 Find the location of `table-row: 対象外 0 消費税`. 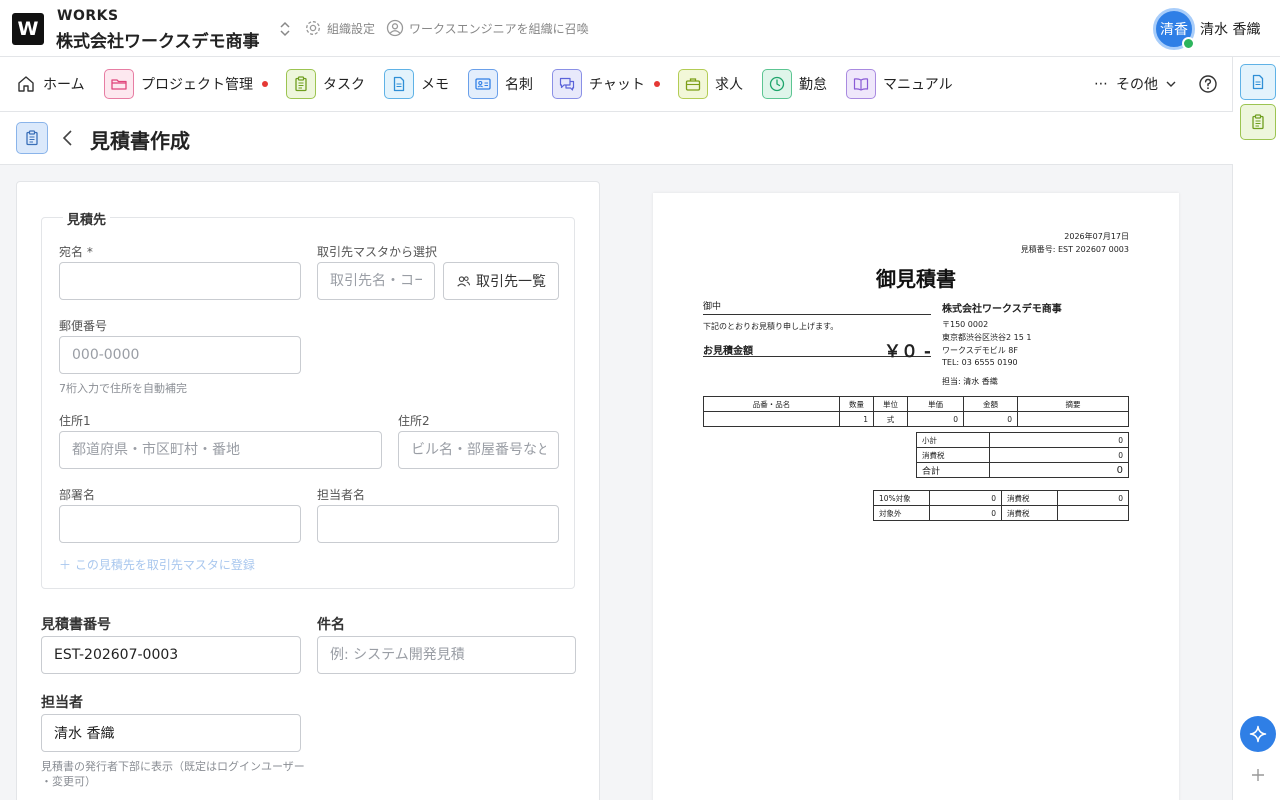

table-row: 対象外 0 消費税 is located at coordinates (1001, 513).